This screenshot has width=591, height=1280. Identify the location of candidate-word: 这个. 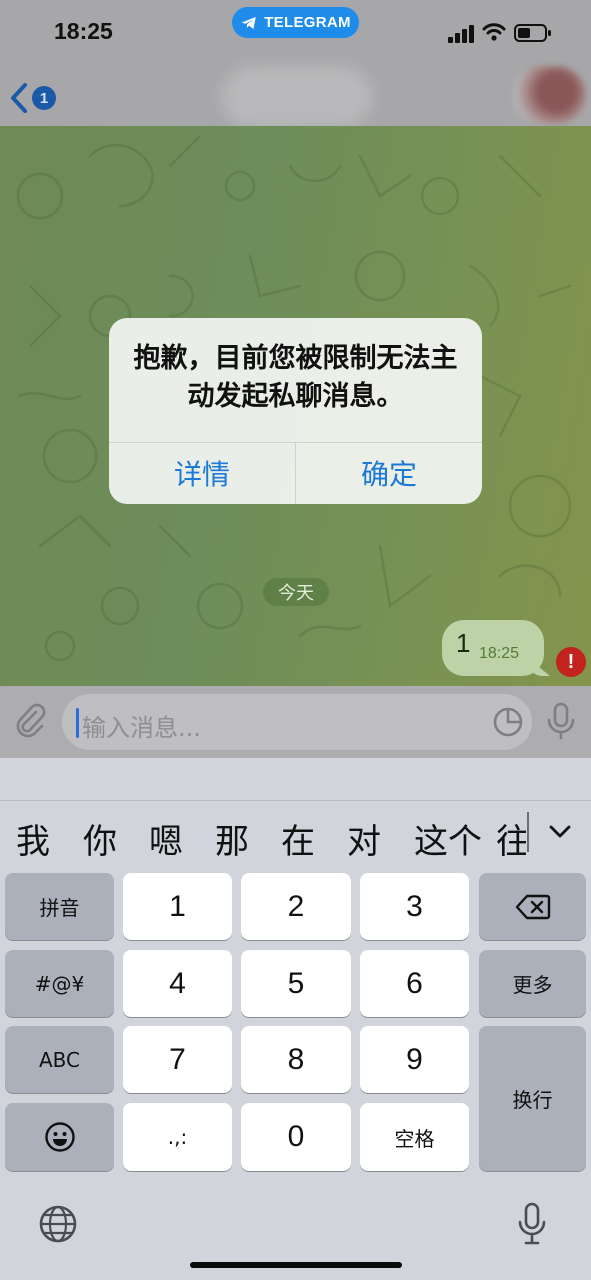
(448, 838).